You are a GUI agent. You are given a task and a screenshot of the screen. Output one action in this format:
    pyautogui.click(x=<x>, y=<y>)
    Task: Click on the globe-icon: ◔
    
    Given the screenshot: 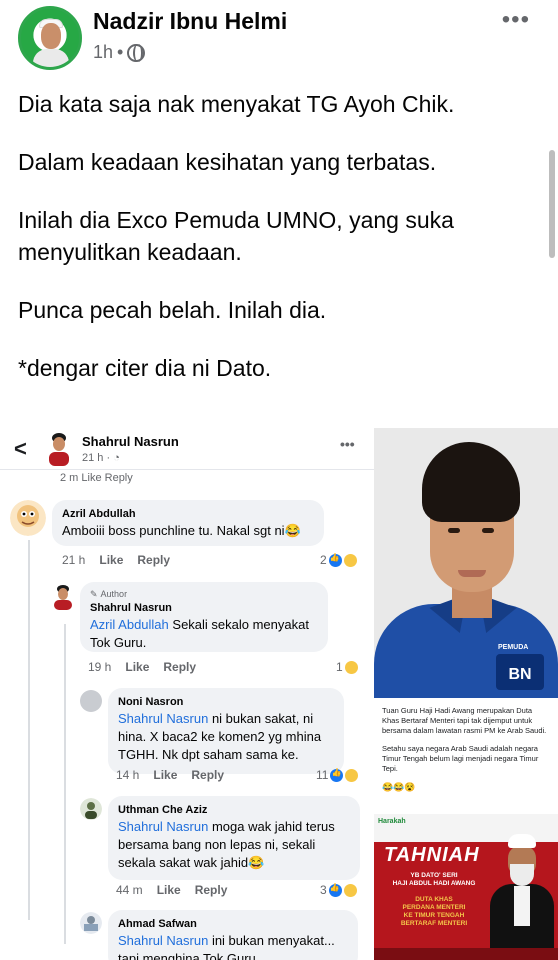 What is the action you would take?
    pyautogui.click(x=116, y=458)
    